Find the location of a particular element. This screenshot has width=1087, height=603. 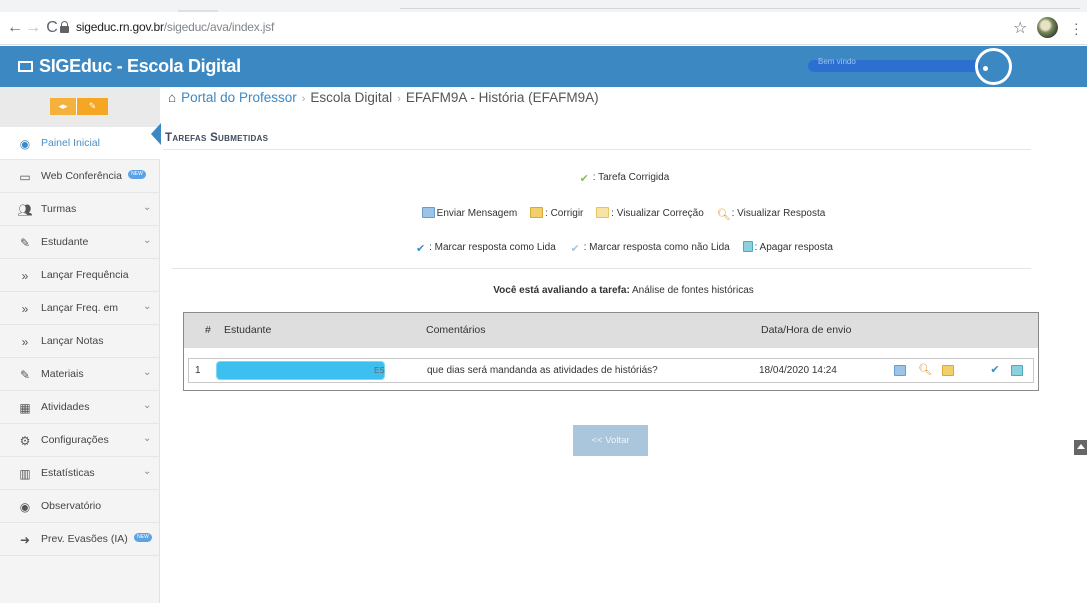

legend-marcar-lida: ✔: Marcar resposta como Lida is located at coordinates (485, 248).